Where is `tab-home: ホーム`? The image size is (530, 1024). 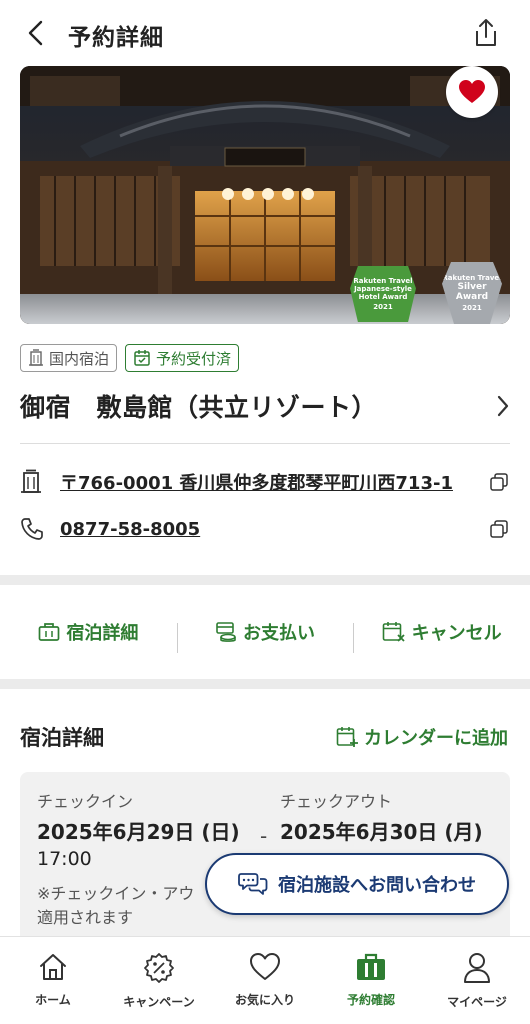
tab-home: ホーム is located at coordinates (53, 980).